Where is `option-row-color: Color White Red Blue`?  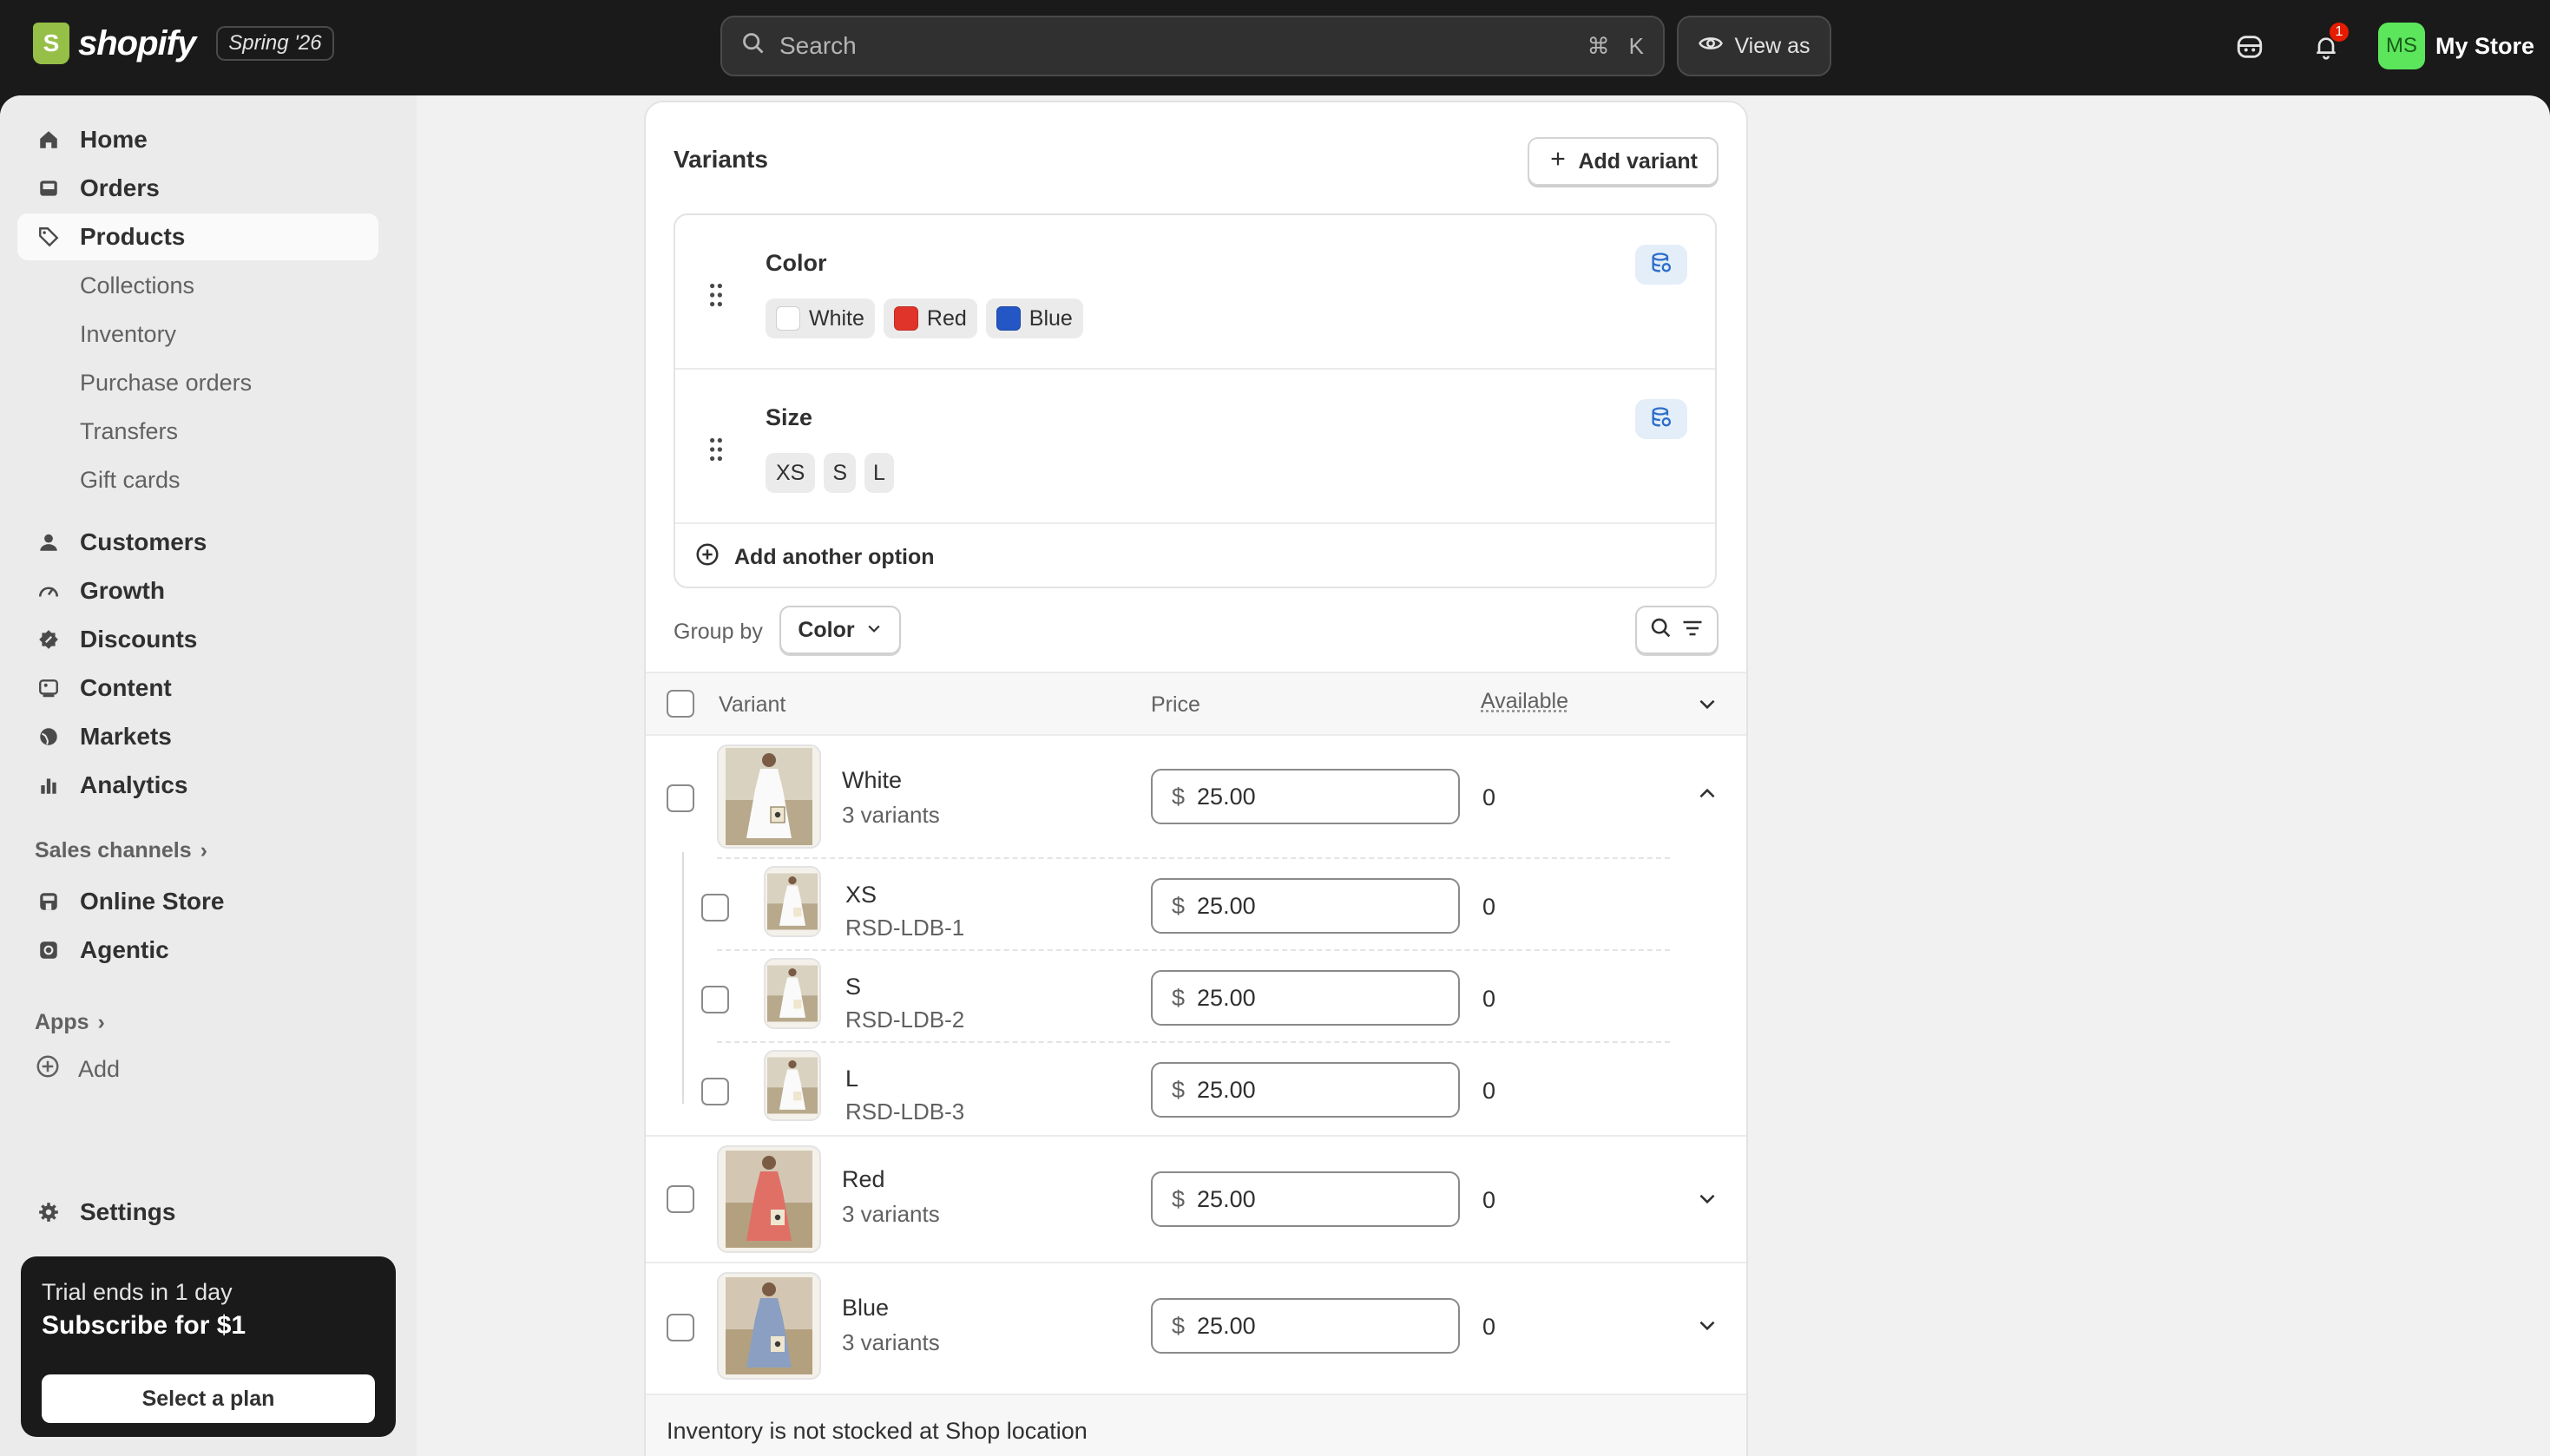 option-row-color: Color White Red Blue is located at coordinates (1195, 292).